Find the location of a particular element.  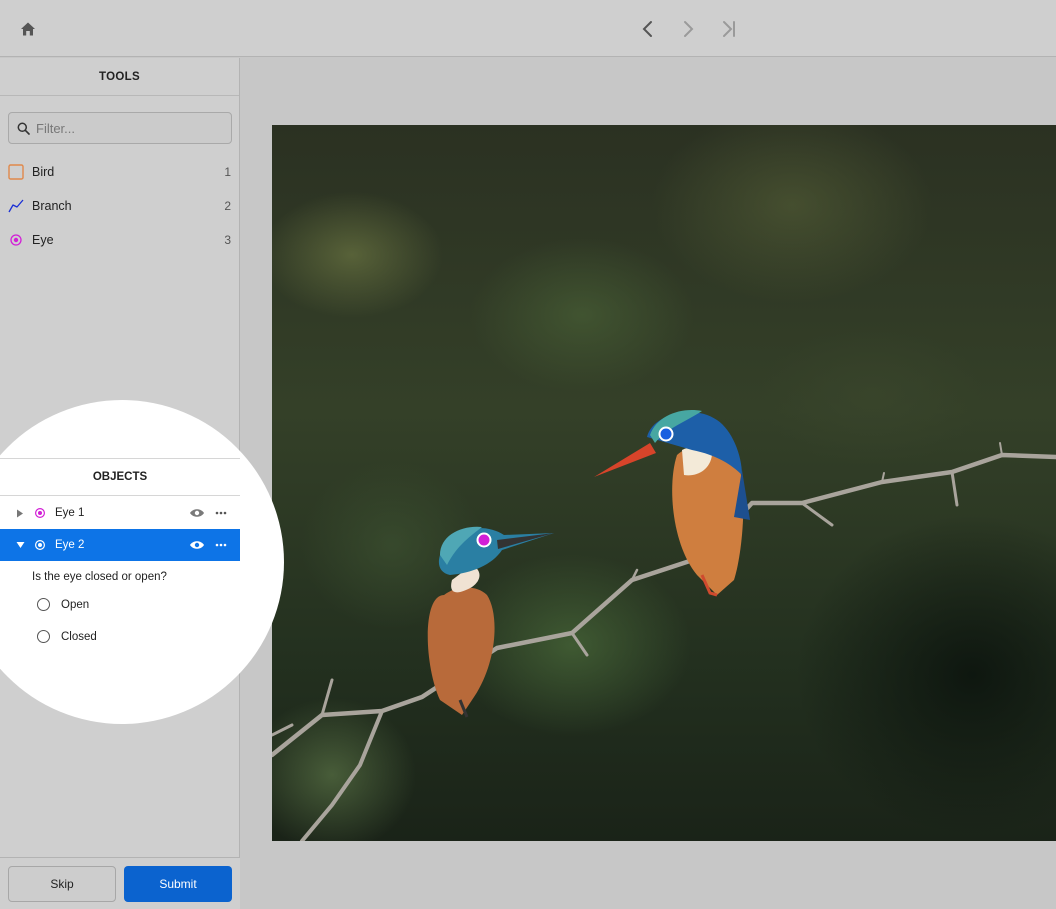

object-row-eye-1: Eye 1 is located at coordinates (120, 513).